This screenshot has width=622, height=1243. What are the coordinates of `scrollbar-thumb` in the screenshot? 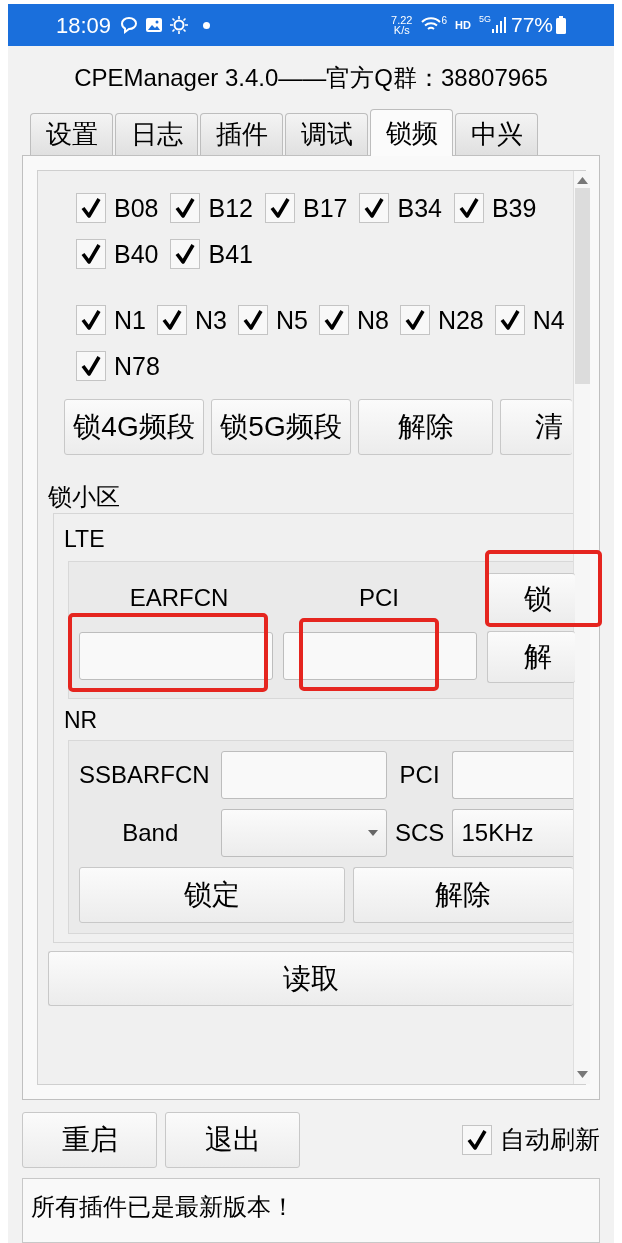 It's located at (582, 286).